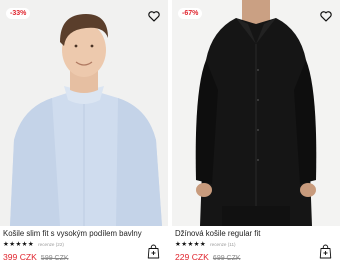 The width and height of the screenshot is (340, 270). I want to click on product-rating: ★★★★★ recenze (22), so click(33, 245).